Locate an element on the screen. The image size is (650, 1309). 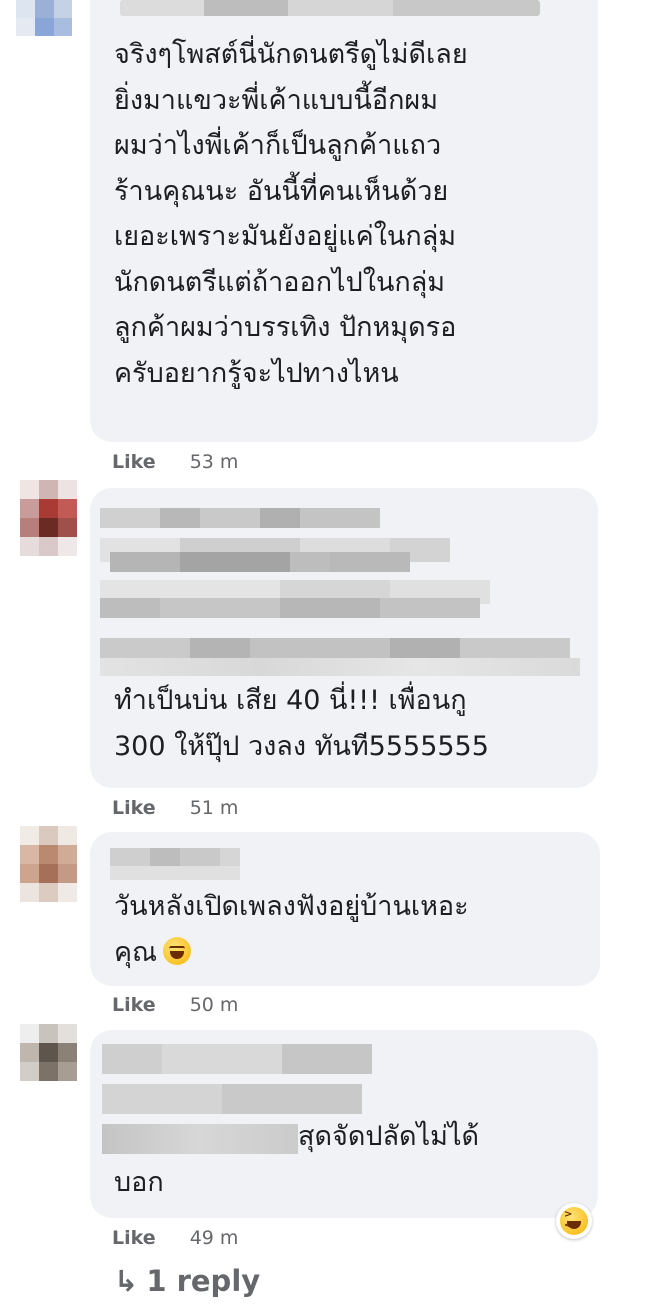
reply-arrow-icon: ↳ is located at coordinates (126, 1281).